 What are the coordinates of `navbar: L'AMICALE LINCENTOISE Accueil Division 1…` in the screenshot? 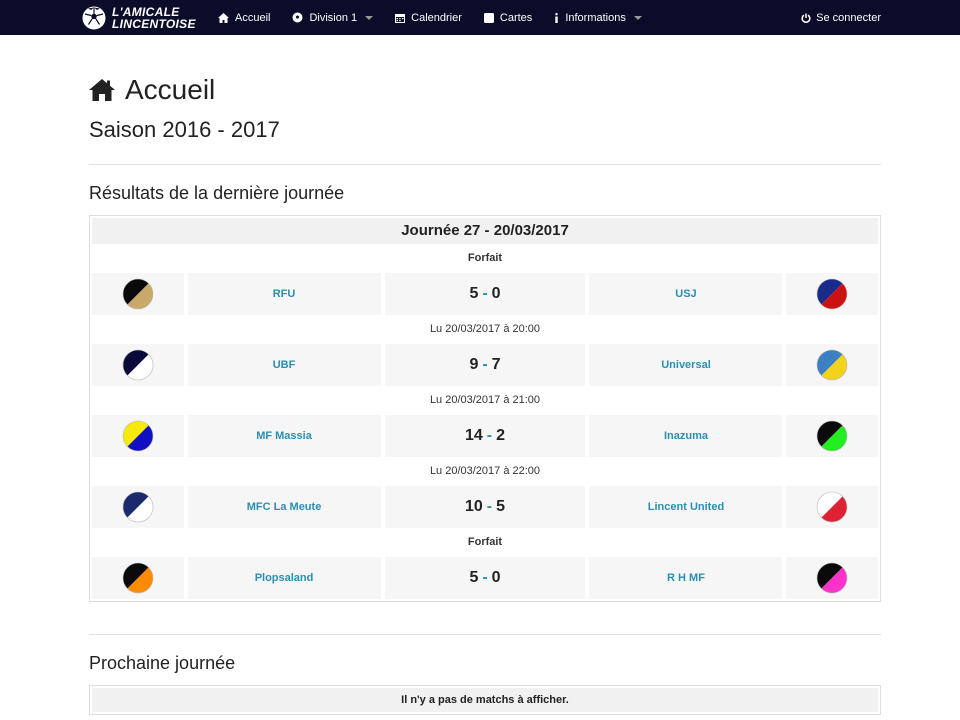 It's located at (480, 17).